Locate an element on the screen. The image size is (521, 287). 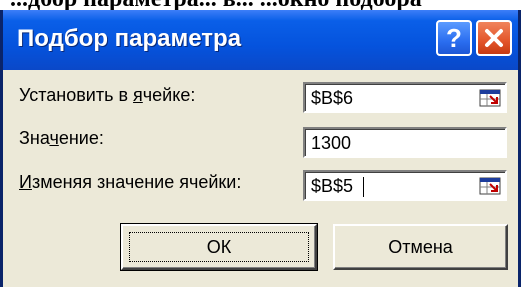
ok-button: ОК is located at coordinates (219, 247).